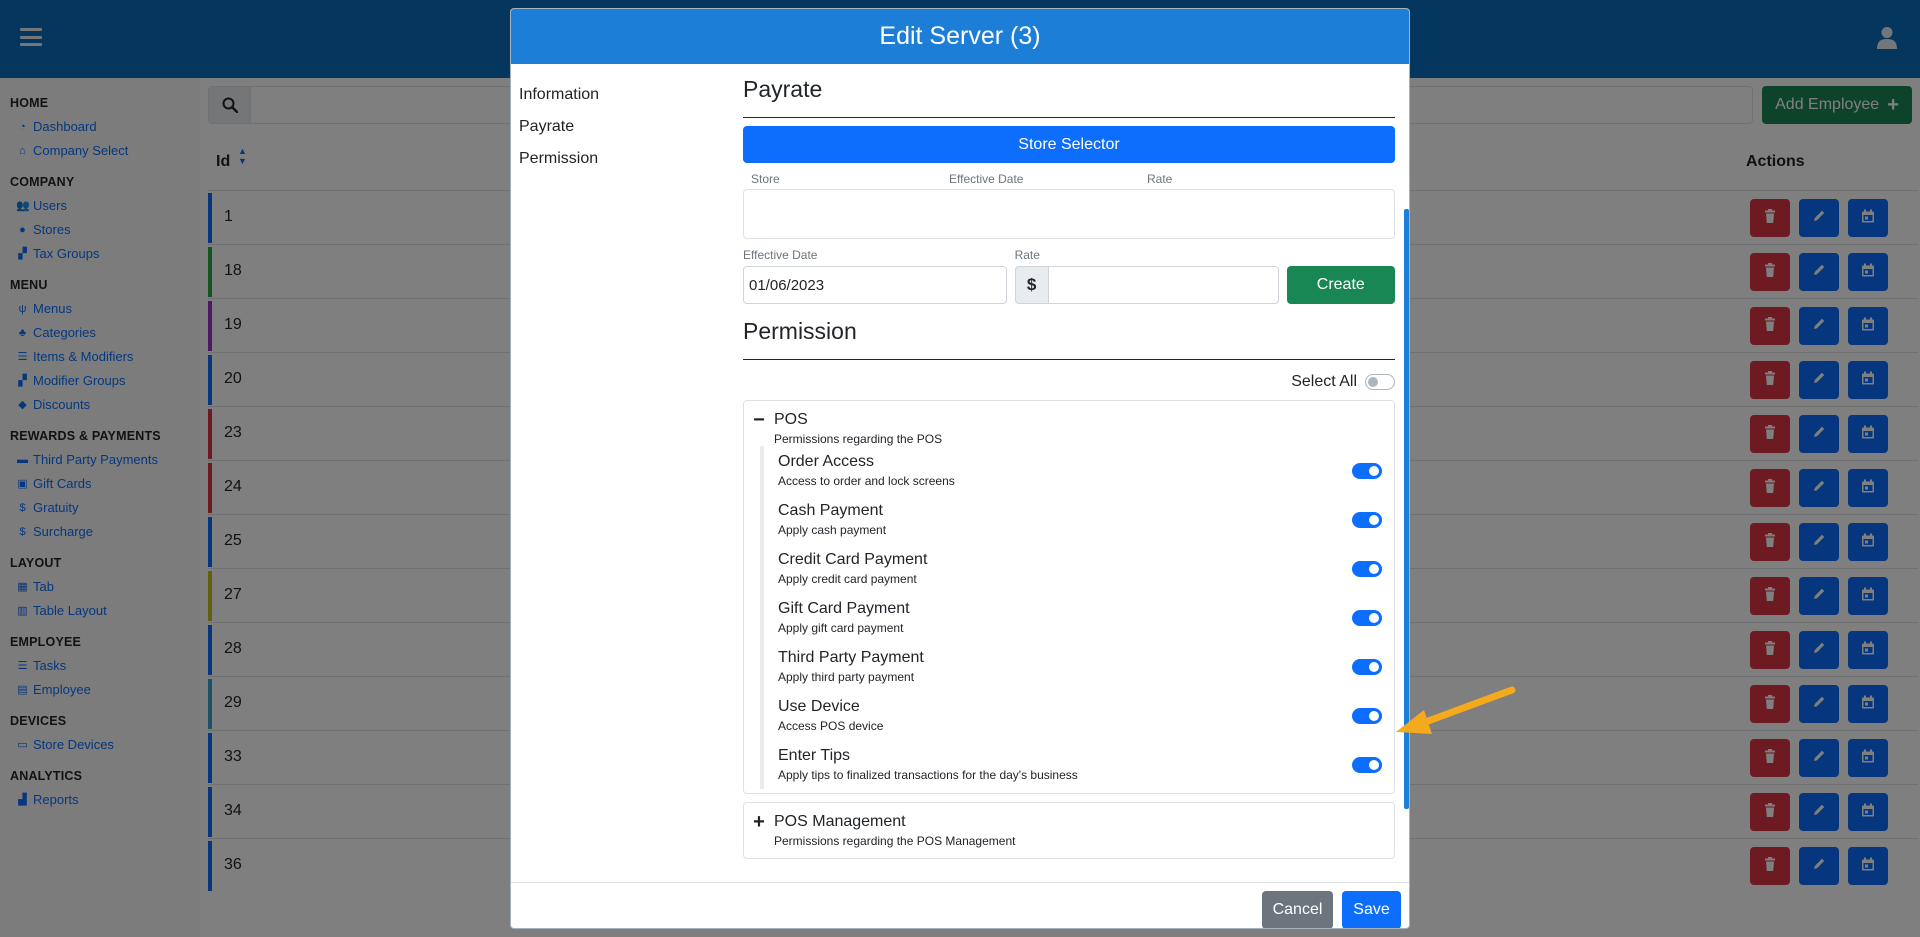  I want to click on permission-title: Permission, so click(1069, 339).